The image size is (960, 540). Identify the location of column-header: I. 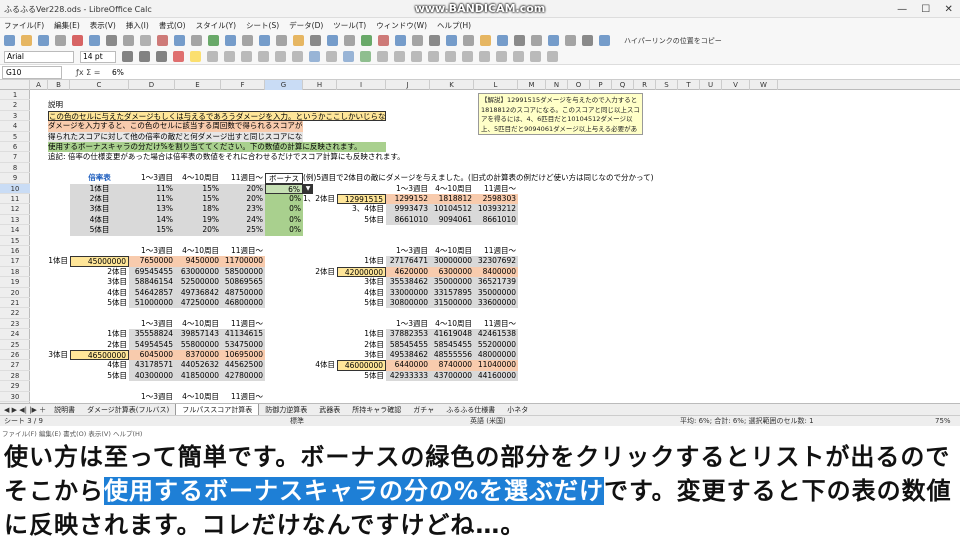
(361, 85).